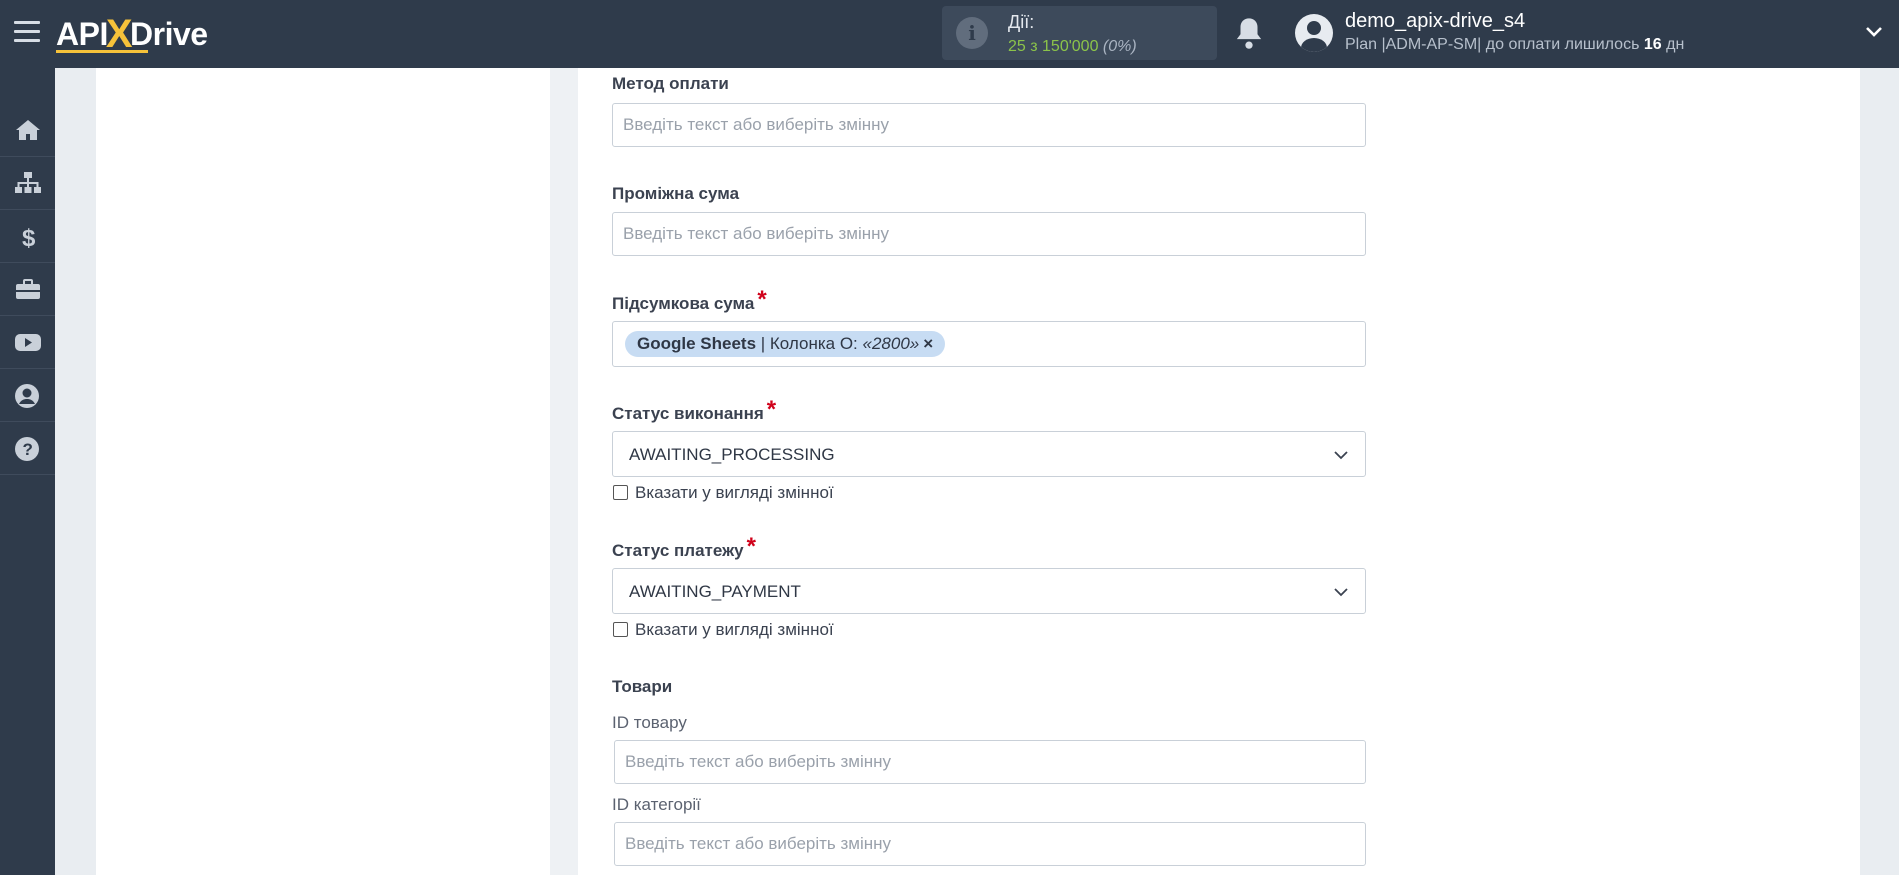  Describe the element at coordinates (688, 413) in the screenshot. I see `exec-status-label-text: Статус виконання` at that location.